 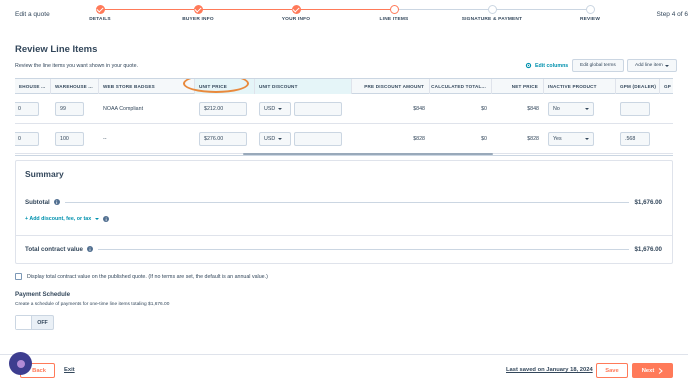 What do you see at coordinates (648, 202) in the screenshot?
I see `subtotal-amount: $1,676.00` at bounding box center [648, 202].